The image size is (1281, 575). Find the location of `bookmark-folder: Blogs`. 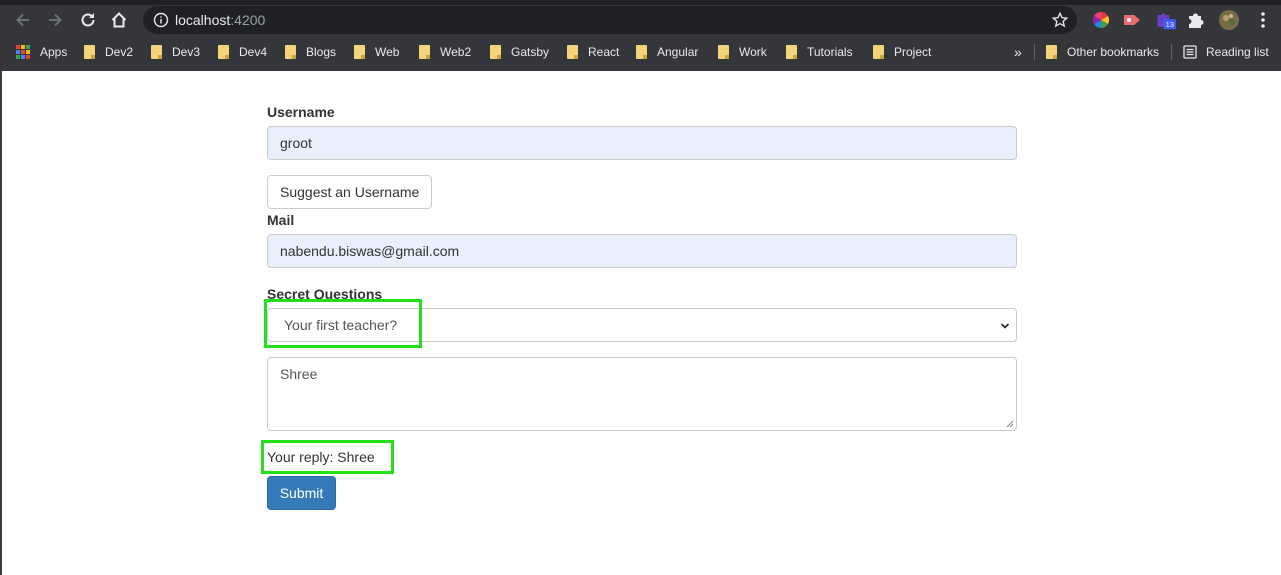

bookmark-folder: Blogs is located at coordinates (310, 52).